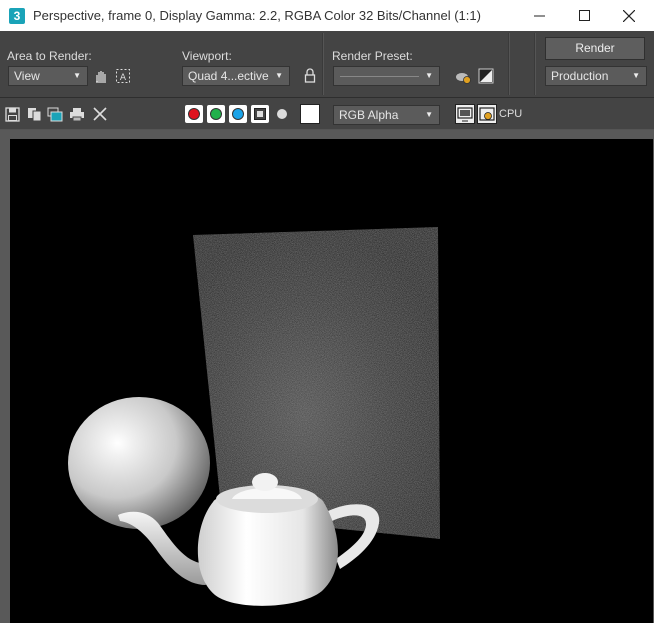 The image size is (654, 623). I want to click on close-button, so click(629, 15).